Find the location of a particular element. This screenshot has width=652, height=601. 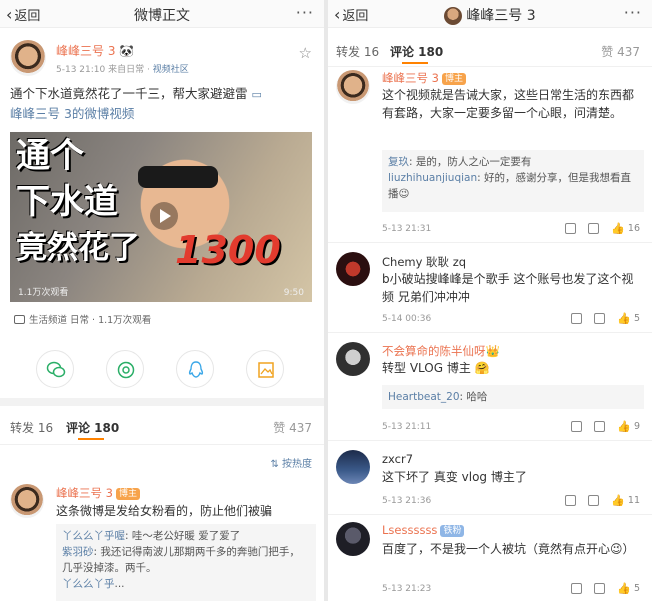

reply-item: 紫羽砂: 我还记得南波儿那期两千多的奔驰门把手，几乎没掉漆。两千。 is located at coordinates (186, 560).